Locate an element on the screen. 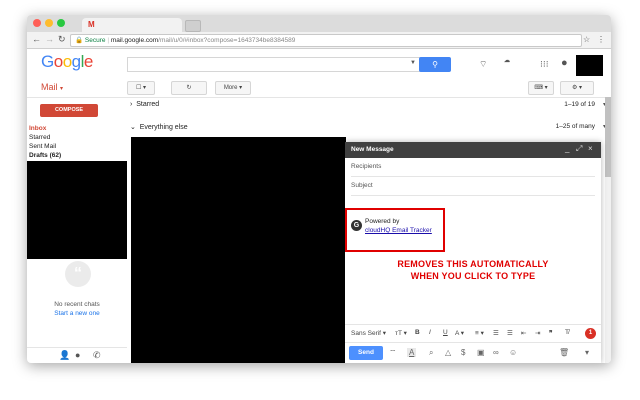 The width and height of the screenshot is (640, 400). hangouts-icon: ● is located at coordinates (77, 355).